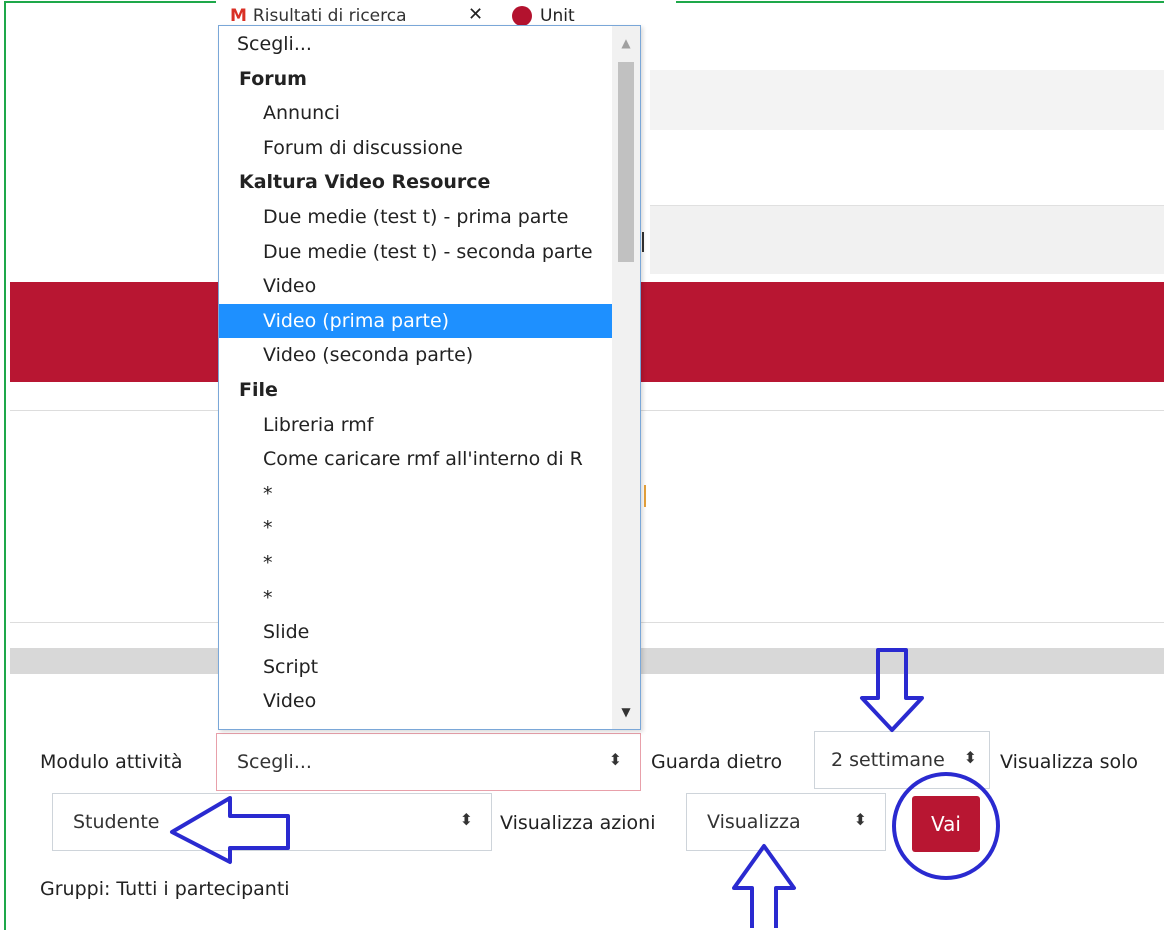  Describe the element at coordinates (764, 886) in the screenshot. I see `annotation-arrow-up-icon` at that location.